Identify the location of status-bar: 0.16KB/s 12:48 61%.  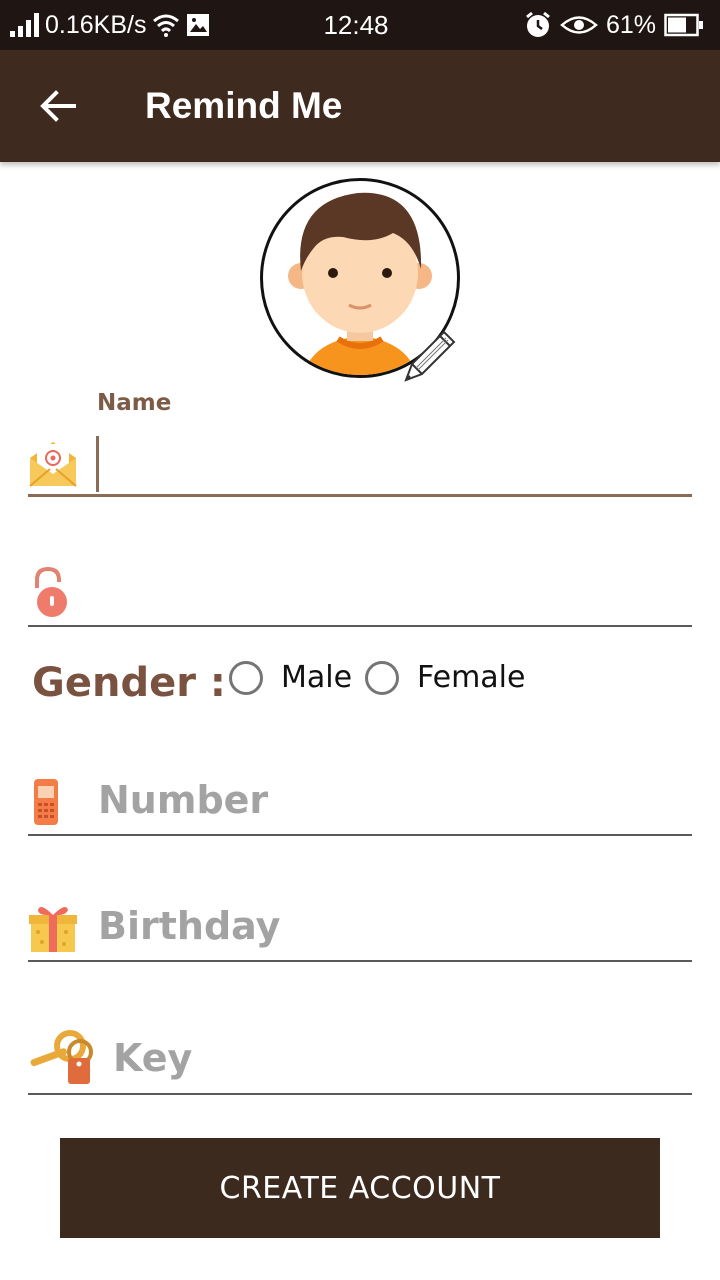
(360, 25).